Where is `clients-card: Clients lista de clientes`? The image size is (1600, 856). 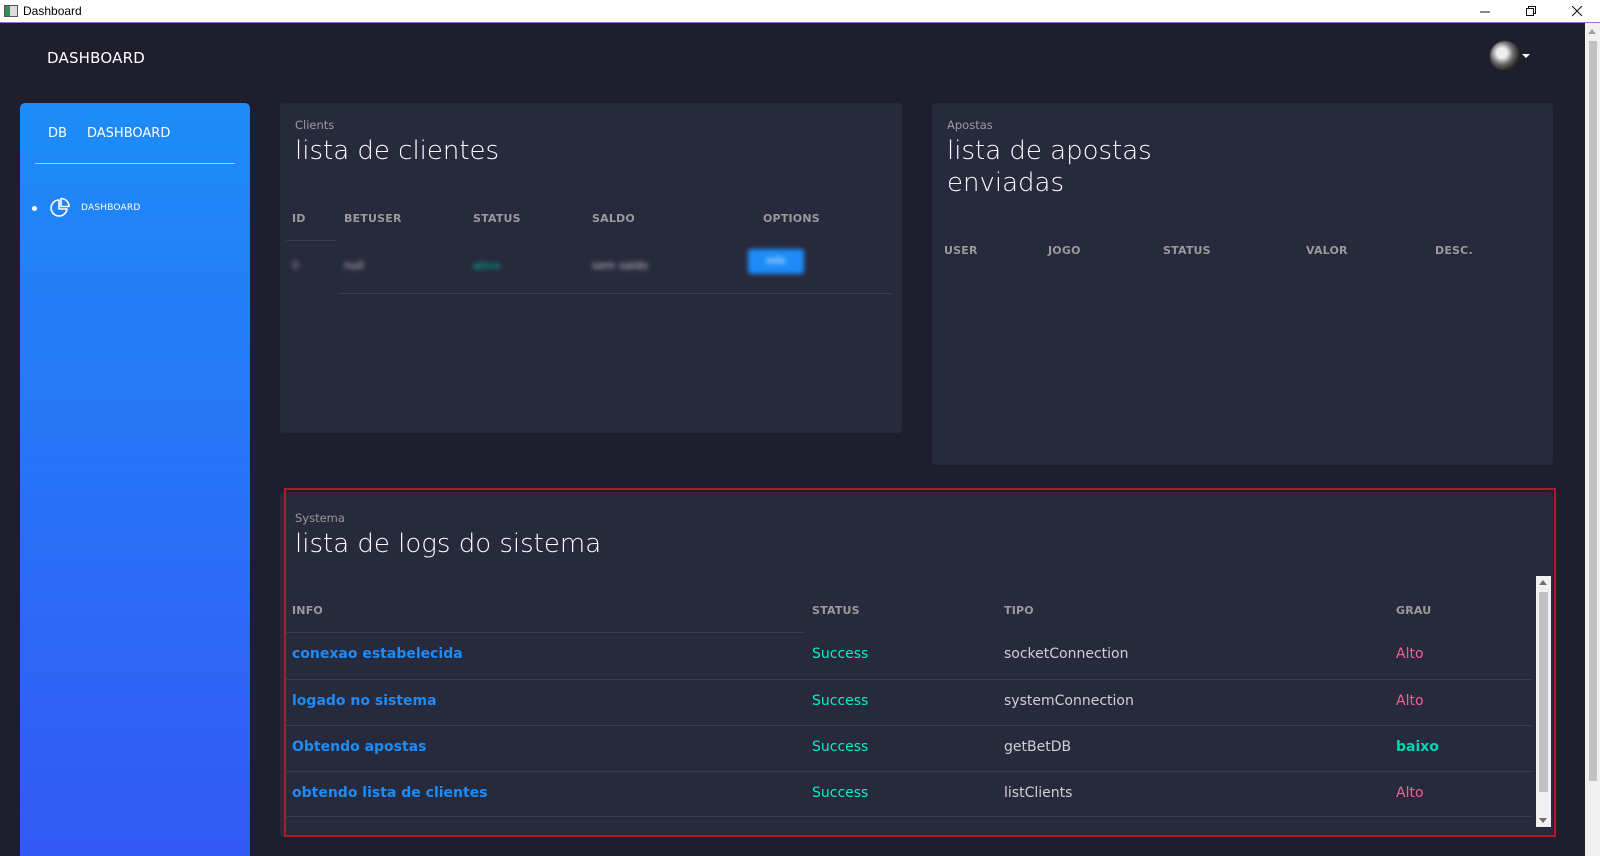 clients-card: Clients lista de clientes is located at coordinates (591, 268).